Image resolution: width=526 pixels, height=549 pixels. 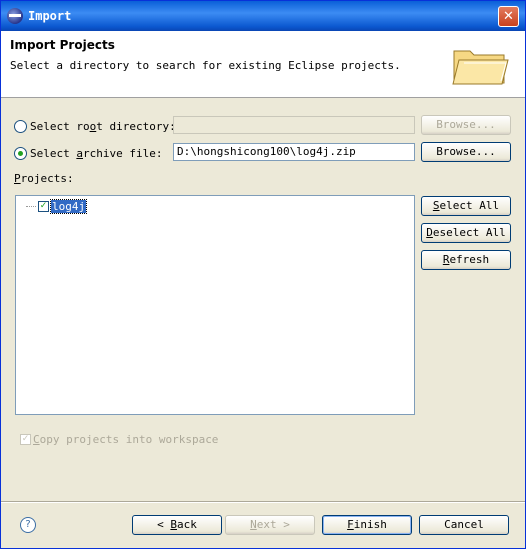 What do you see at coordinates (28, 525) in the screenshot?
I see `help-icon: ?` at bounding box center [28, 525].